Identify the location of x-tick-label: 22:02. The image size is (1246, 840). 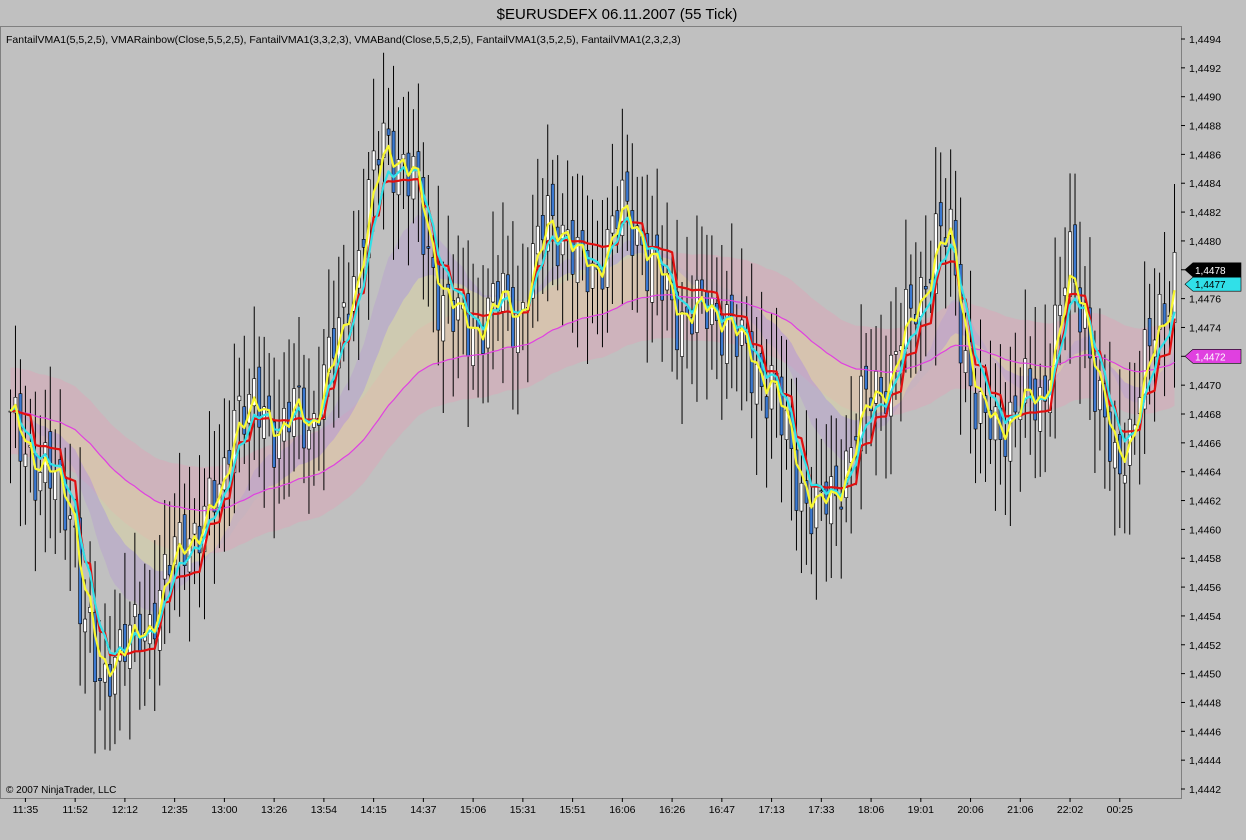
(1070, 810).